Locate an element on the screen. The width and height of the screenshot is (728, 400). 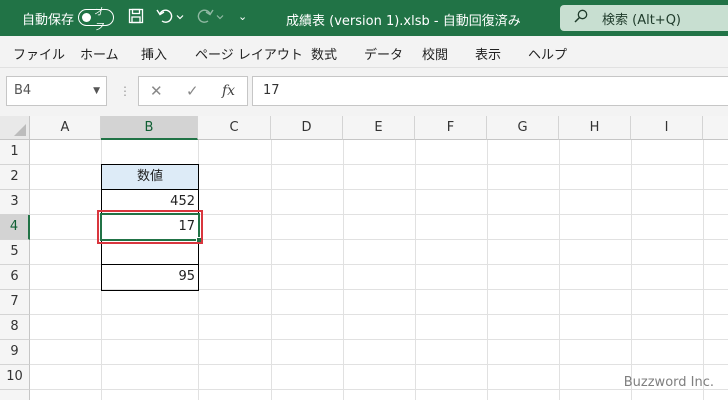
name-box-dropdown-icon: ▼ is located at coordinates (96, 91).